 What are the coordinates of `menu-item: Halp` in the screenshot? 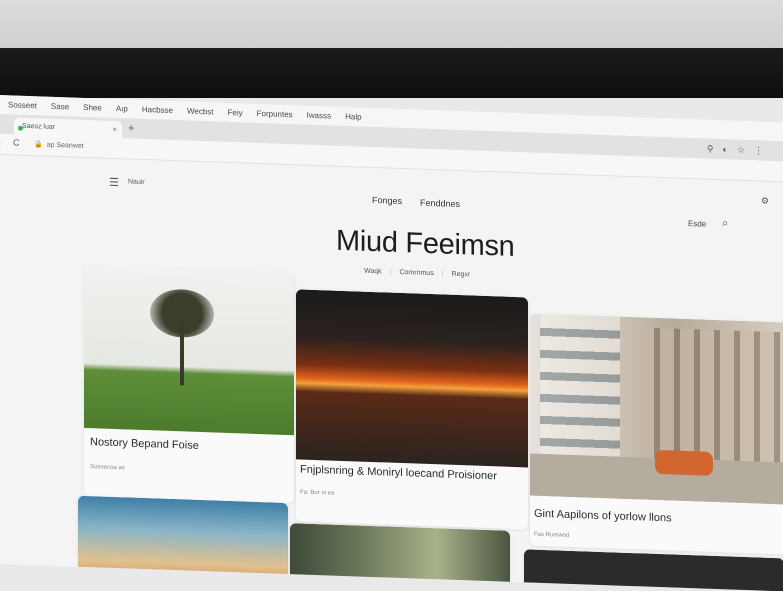 It's located at (353, 117).